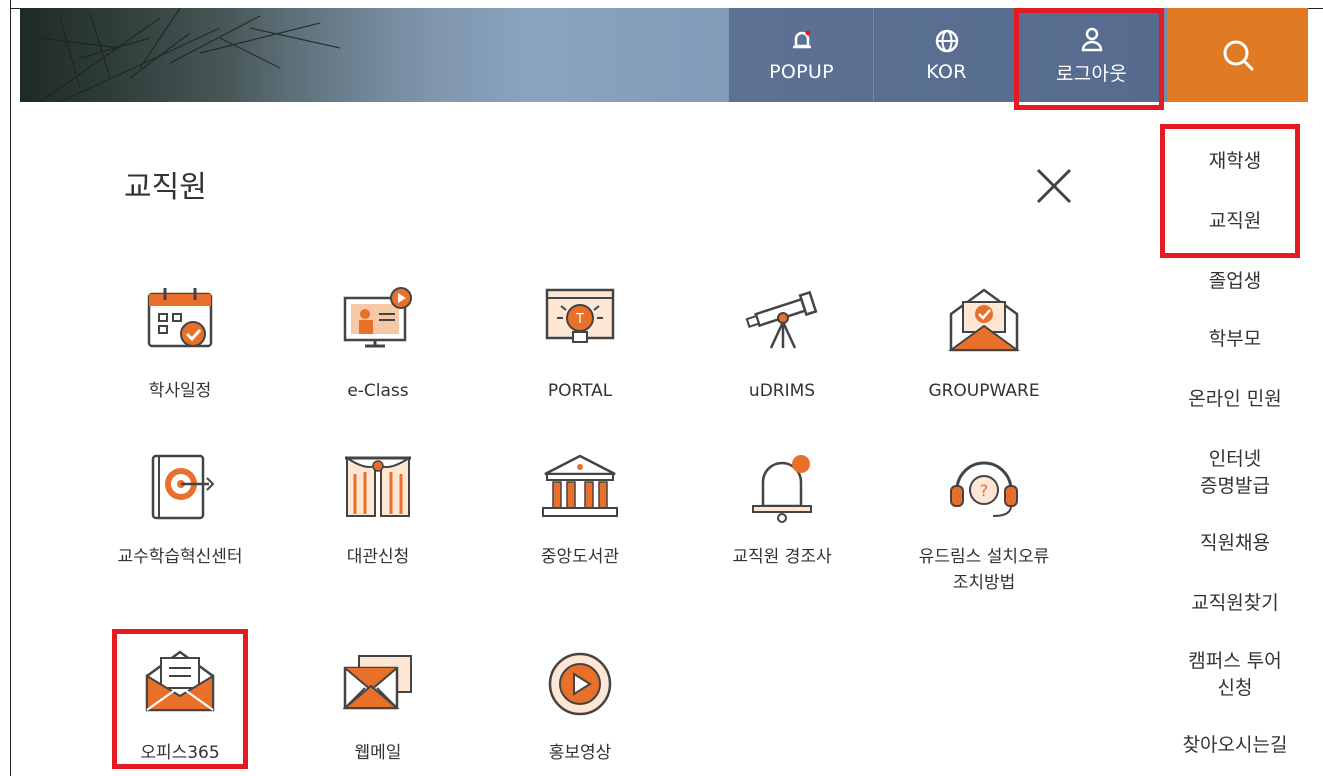  Describe the element at coordinates (180, 557) in the screenshot. I see `quick-link-label: 교수학습혁신센터` at that location.